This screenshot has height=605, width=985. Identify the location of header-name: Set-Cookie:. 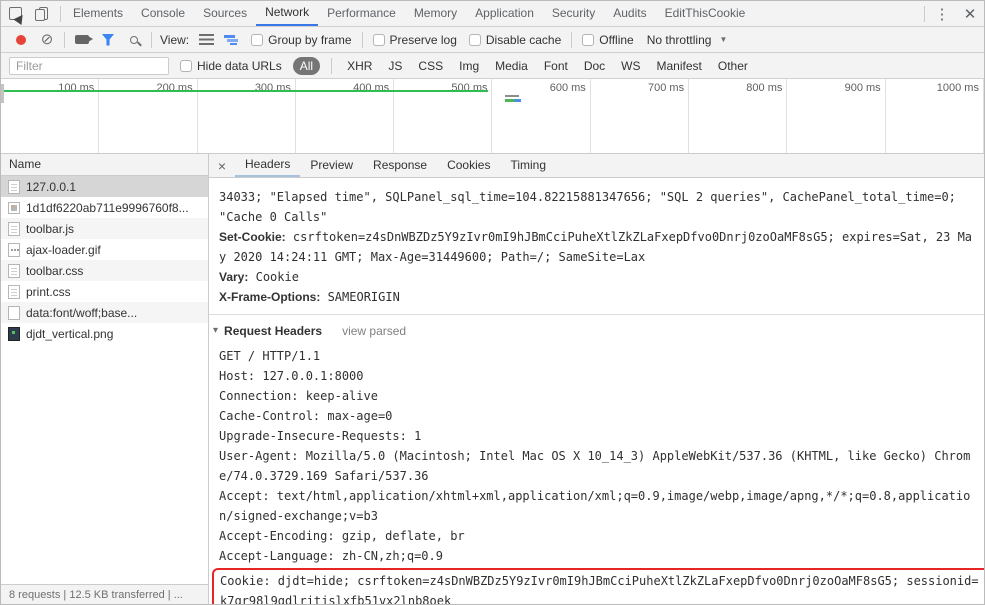
(252, 237).